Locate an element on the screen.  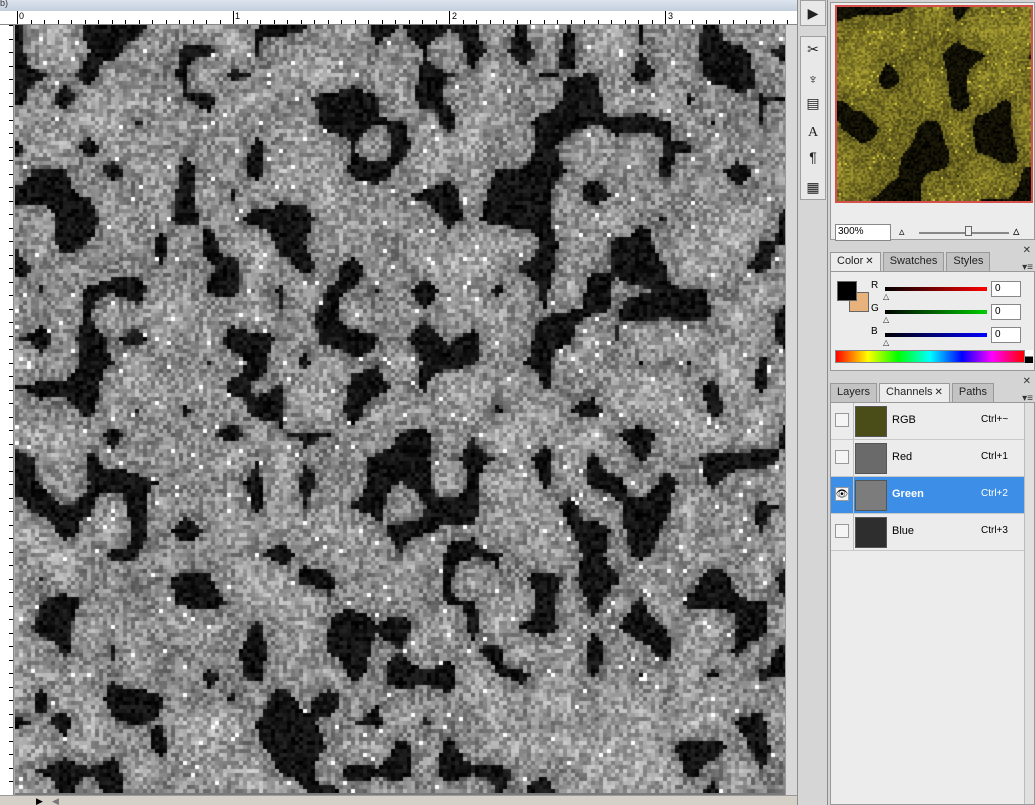
document-titlebar: b) is located at coordinates (398, 5).